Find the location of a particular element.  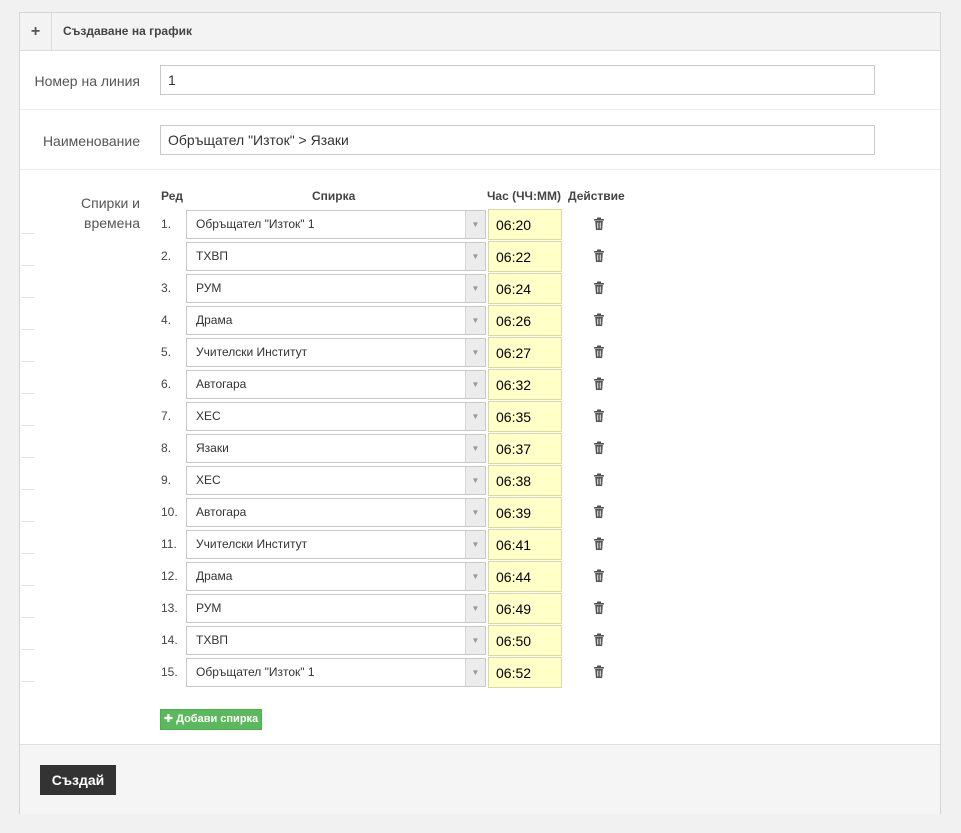

stop-row: 15. Обръщател "Изток" 1 ▼ is located at coordinates (480, 673).